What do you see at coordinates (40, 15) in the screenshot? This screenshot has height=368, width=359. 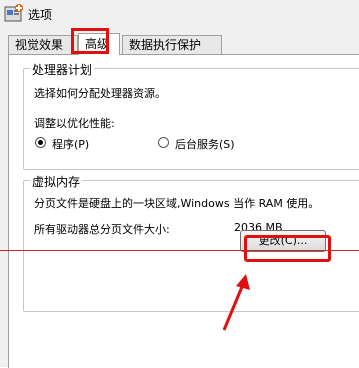 I see `window-title: 选项` at bounding box center [40, 15].